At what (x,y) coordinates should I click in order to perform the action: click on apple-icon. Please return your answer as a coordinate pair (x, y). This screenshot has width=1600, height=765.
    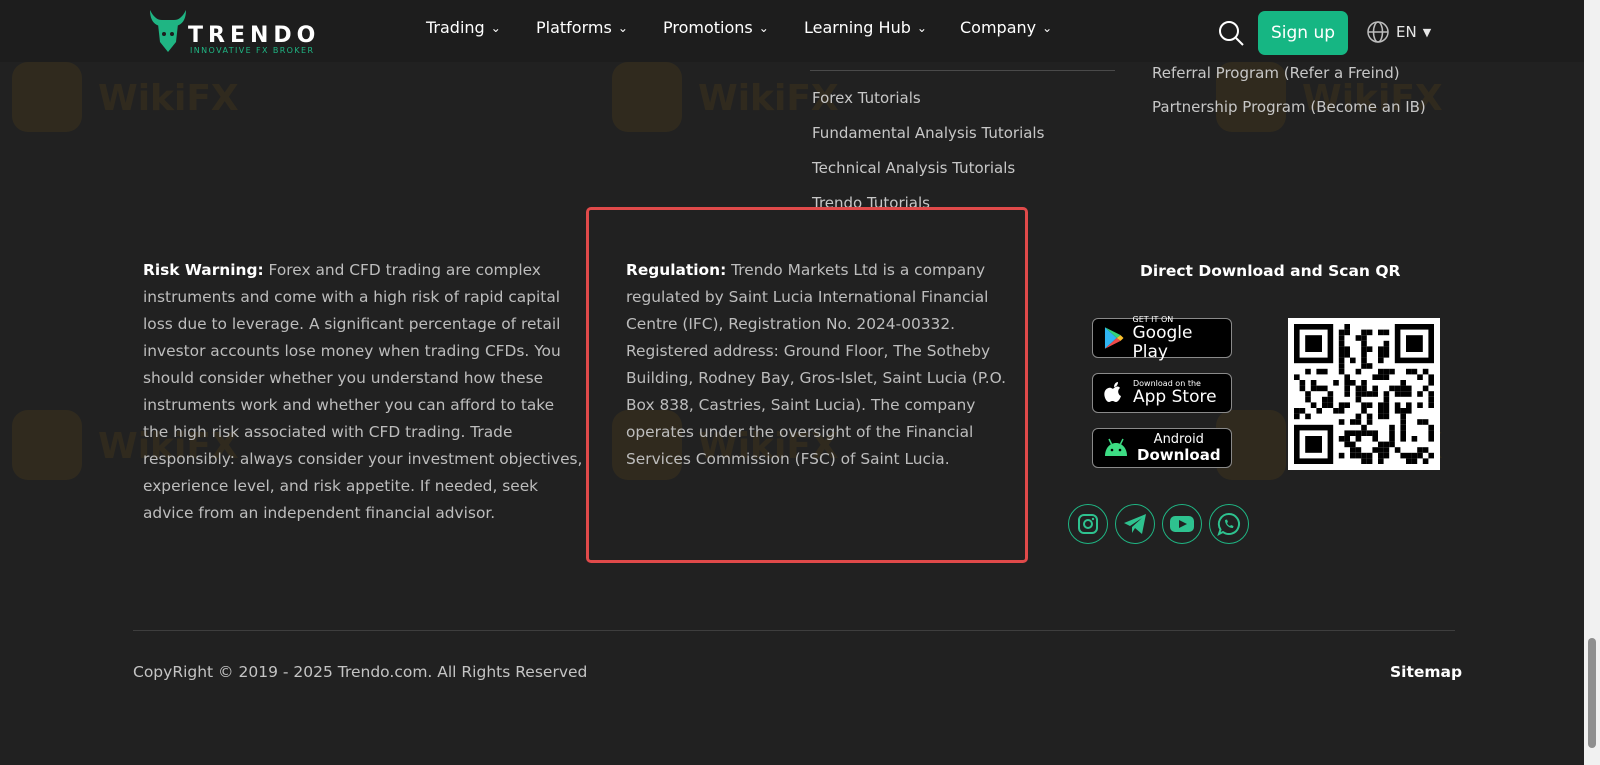
    Looking at the image, I should click on (1112, 392).